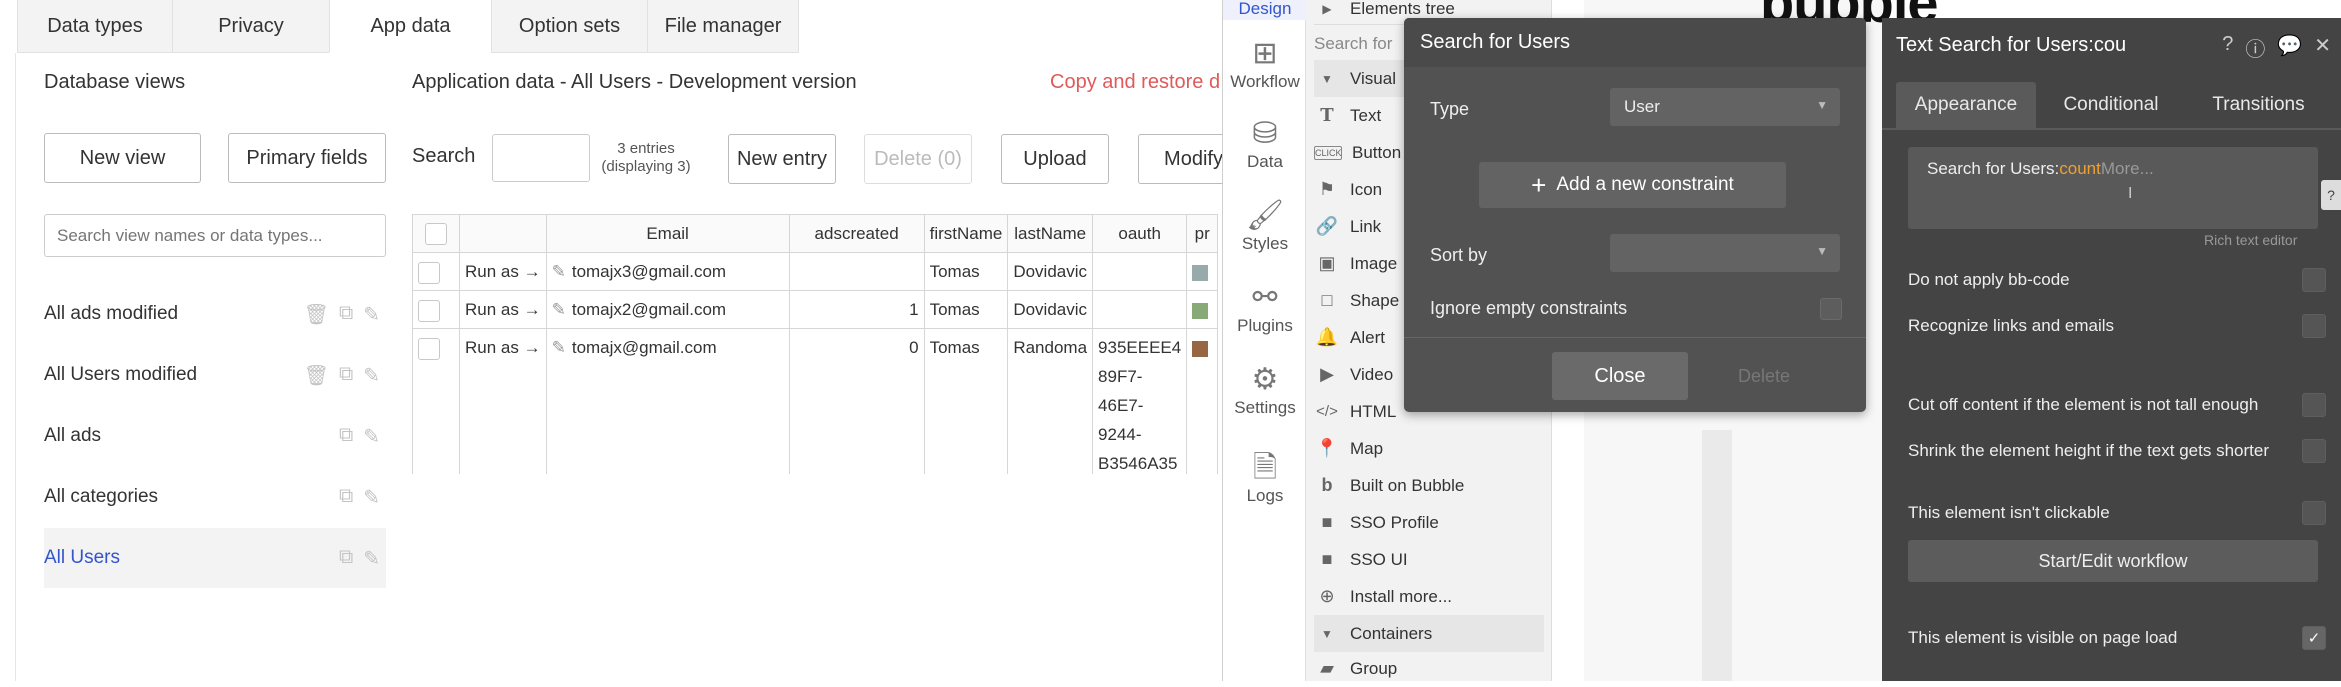 The height and width of the screenshot is (687, 2341). What do you see at coordinates (2117, 638) in the screenshot?
I see `option-visible-on-load: This element is visible on page load ✓` at bounding box center [2117, 638].